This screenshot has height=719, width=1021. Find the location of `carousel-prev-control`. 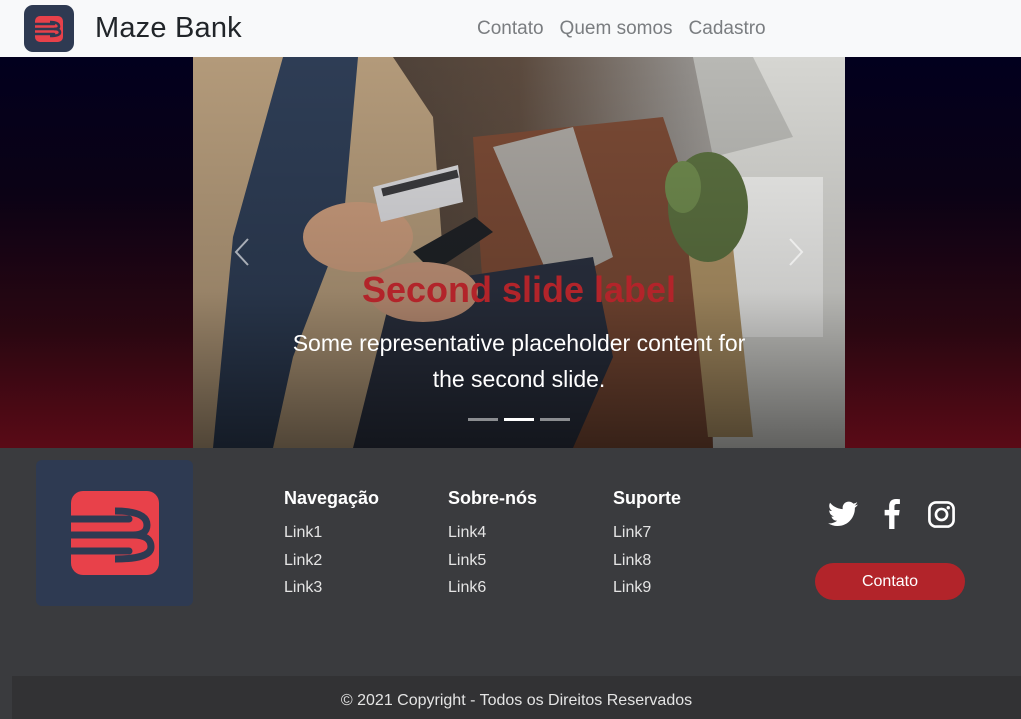

carousel-prev-control is located at coordinates (242, 252).